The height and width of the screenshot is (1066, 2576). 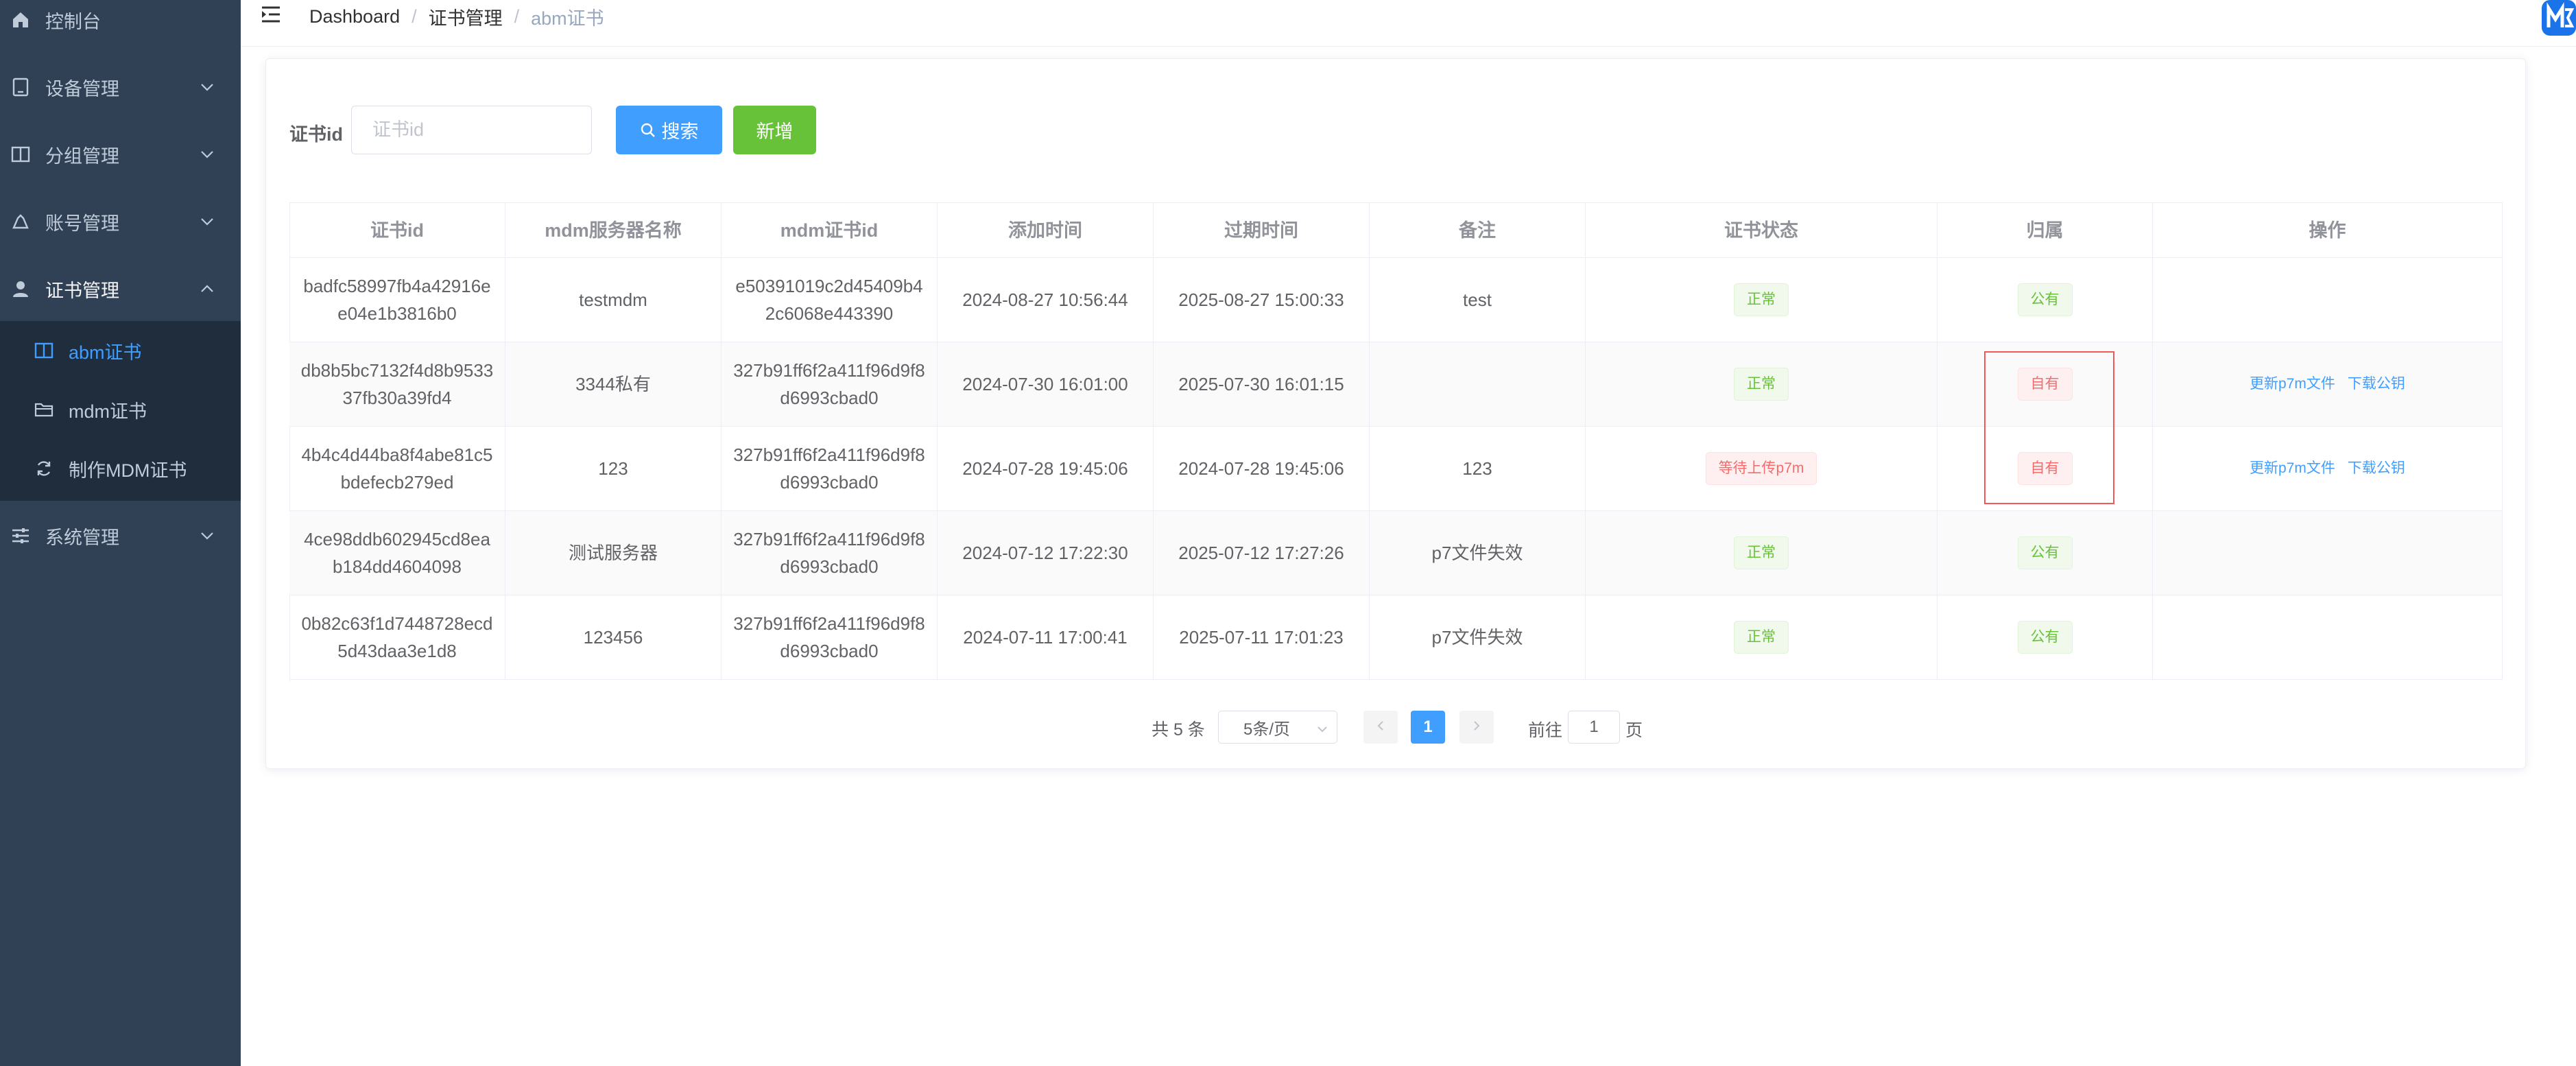 I want to click on next-page-button, so click(x=1476, y=728).